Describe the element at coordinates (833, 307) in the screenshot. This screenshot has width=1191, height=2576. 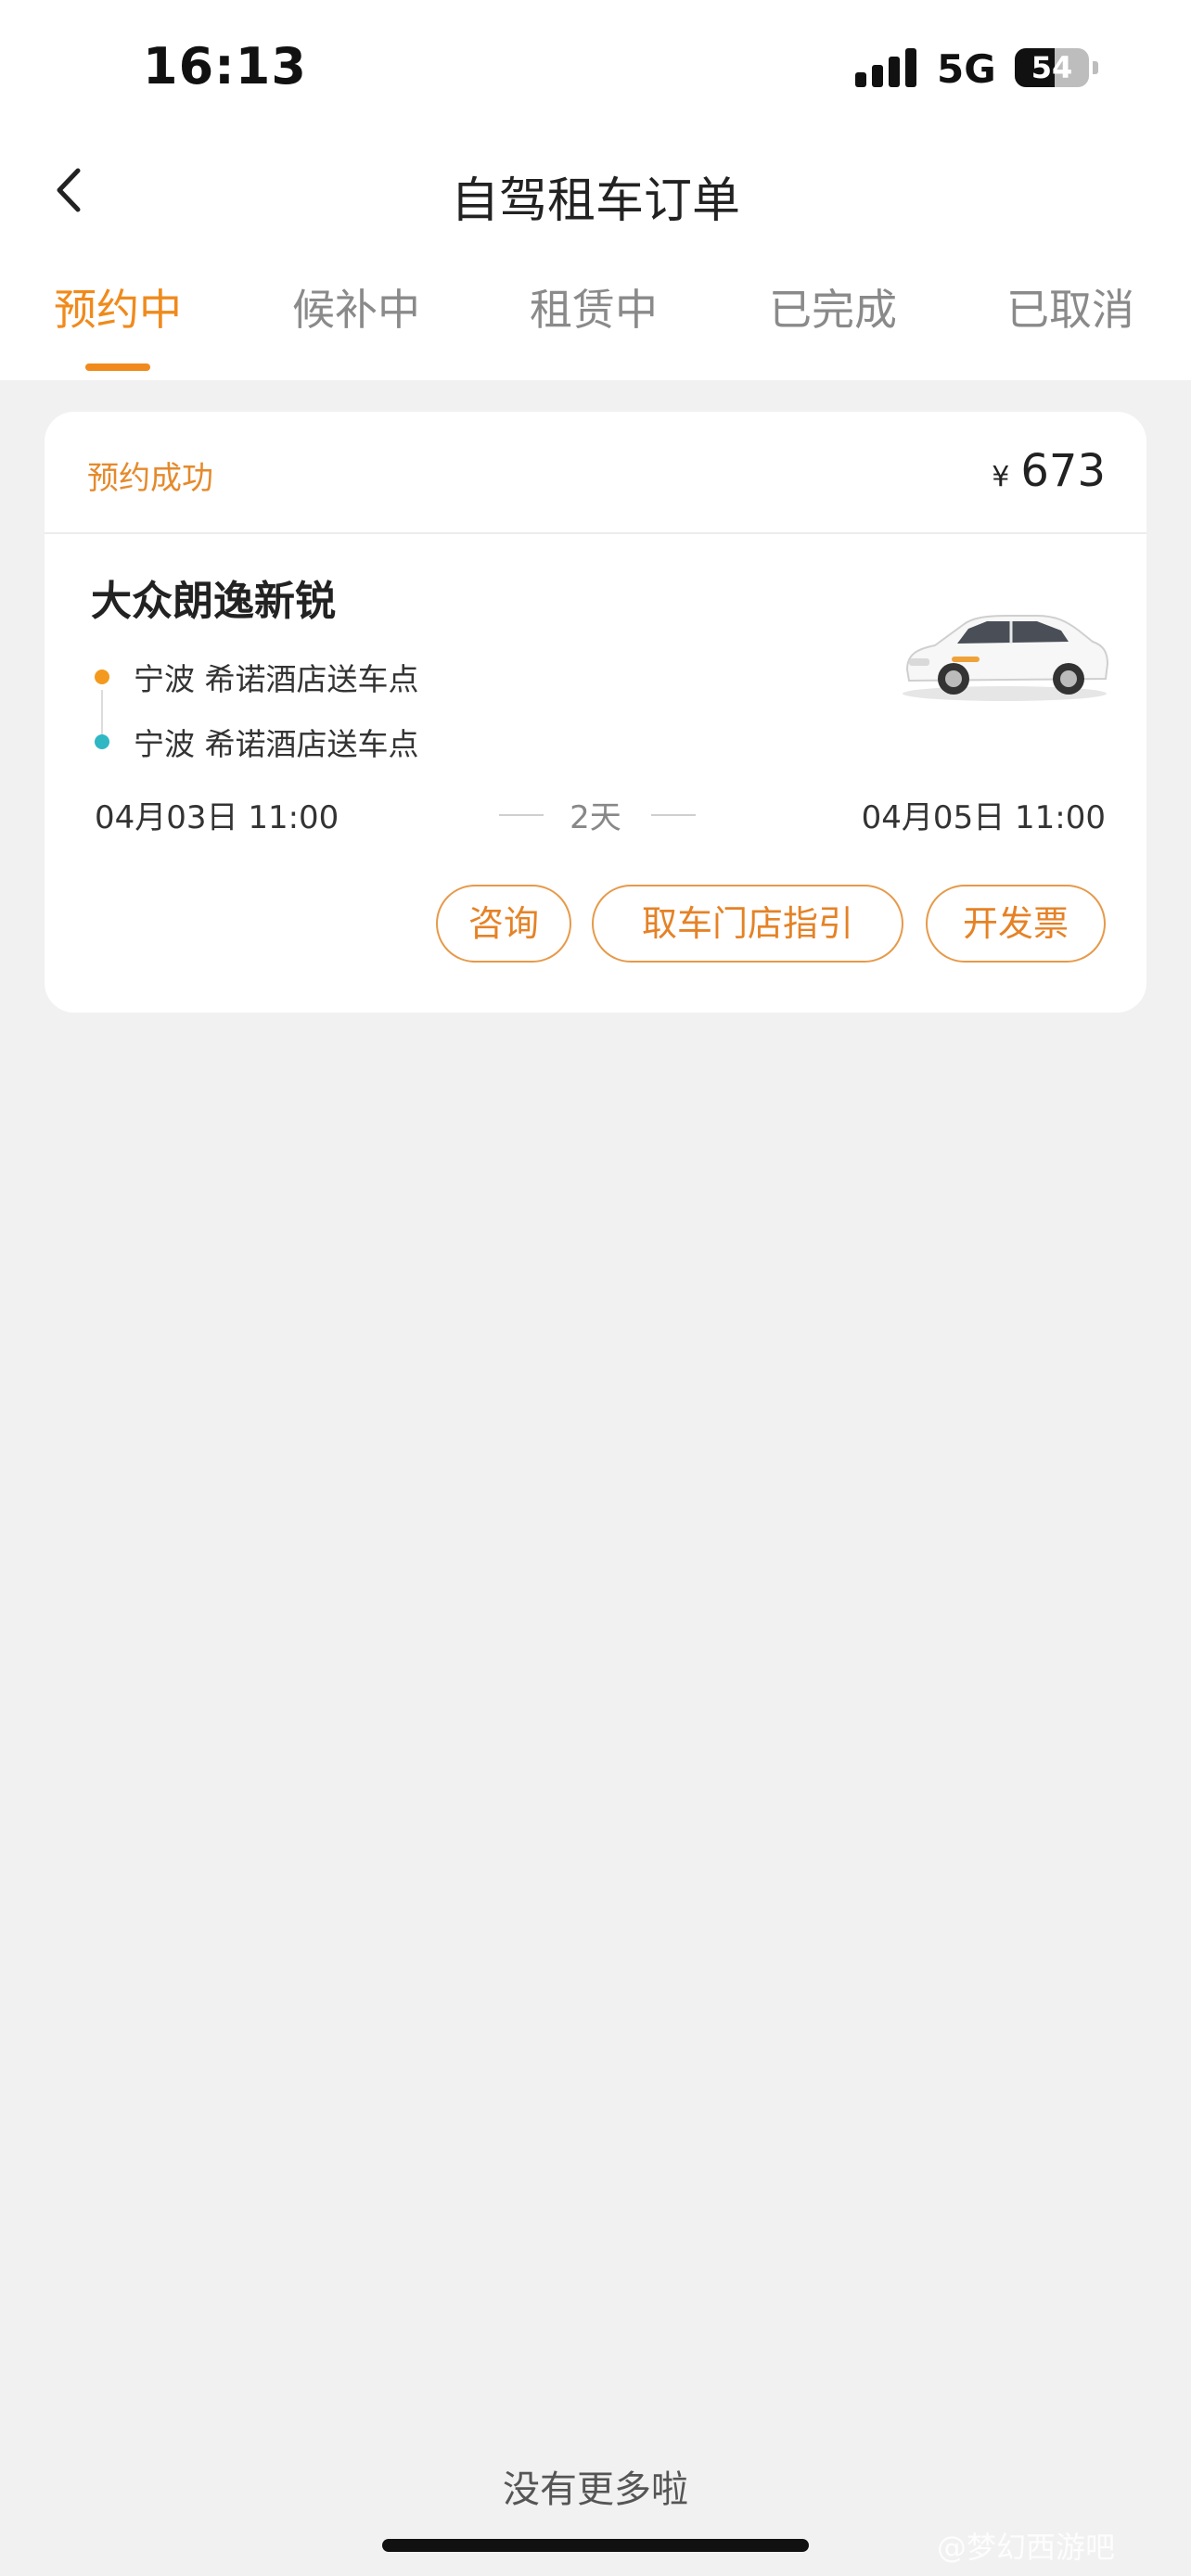
I see `tab-completed: 已完成` at that location.